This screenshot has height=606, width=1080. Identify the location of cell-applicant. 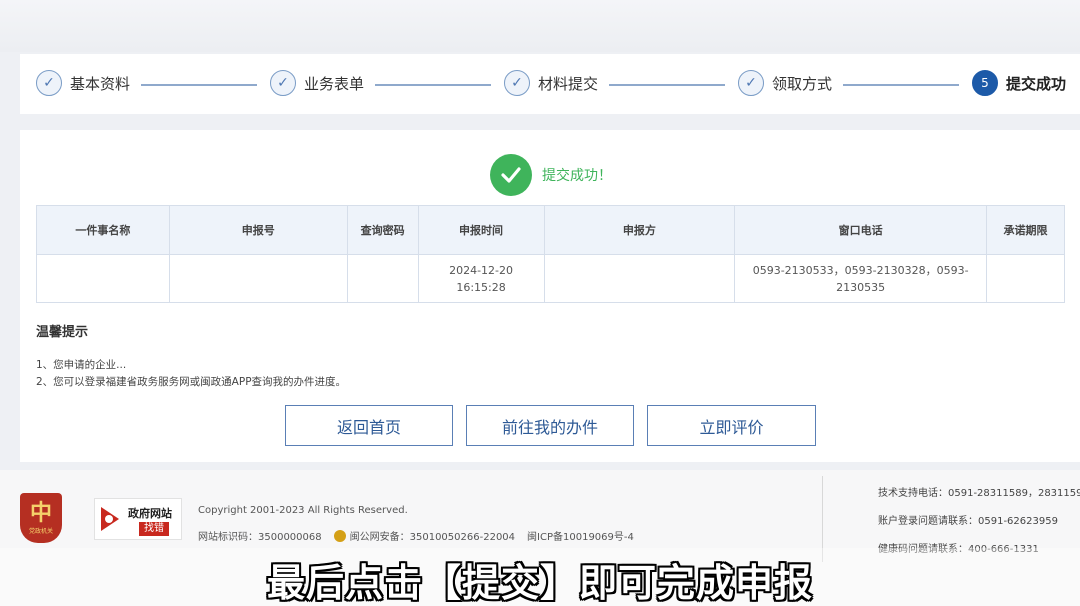
(639, 278).